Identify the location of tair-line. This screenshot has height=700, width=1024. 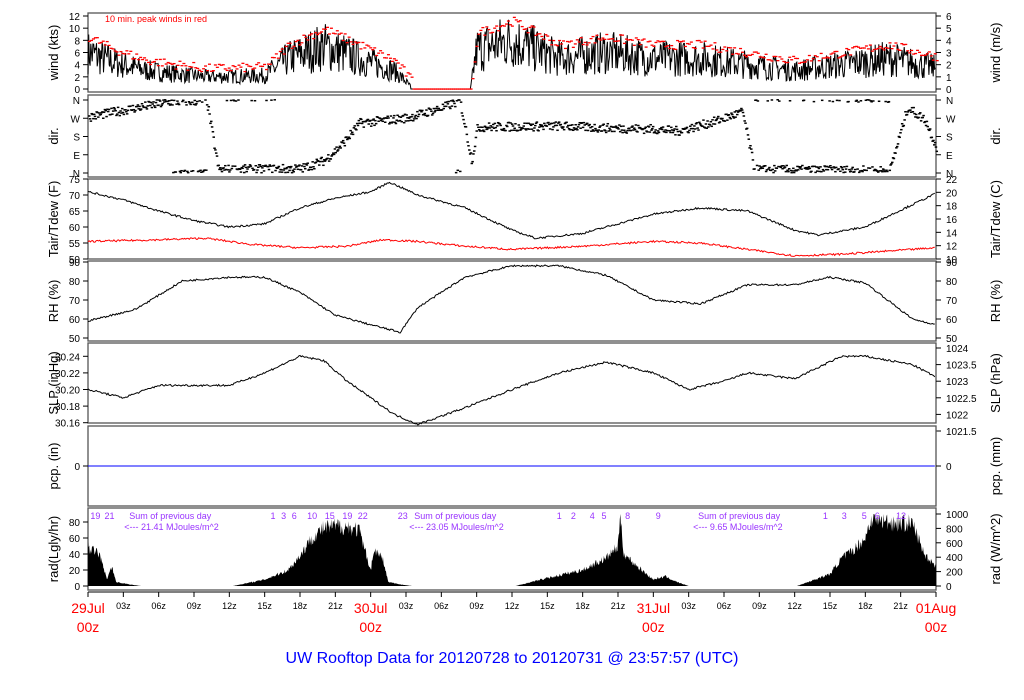
(511, 210).